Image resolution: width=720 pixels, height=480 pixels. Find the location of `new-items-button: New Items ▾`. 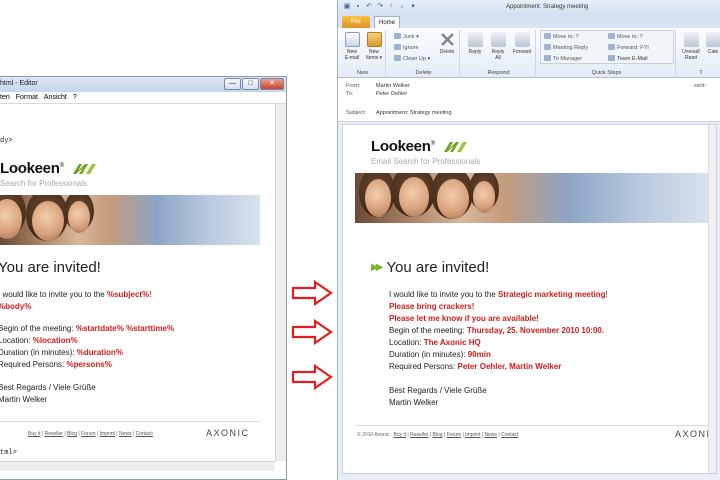

new-items-button: New Items ▾ is located at coordinates (374, 46).